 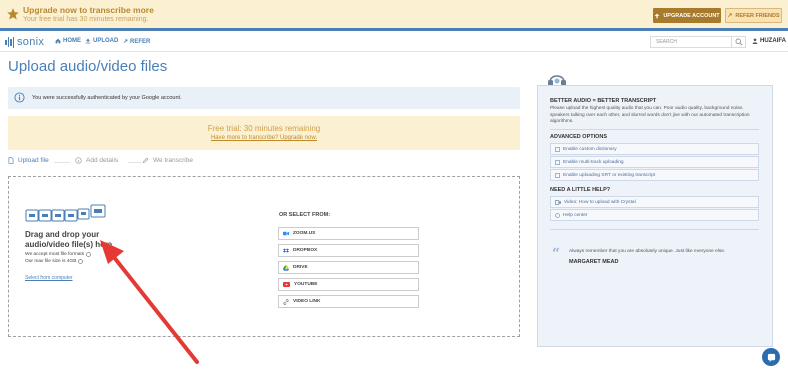 What do you see at coordinates (305, 250) in the screenshot?
I see `source-dropbox-label: DROPBOX` at bounding box center [305, 250].